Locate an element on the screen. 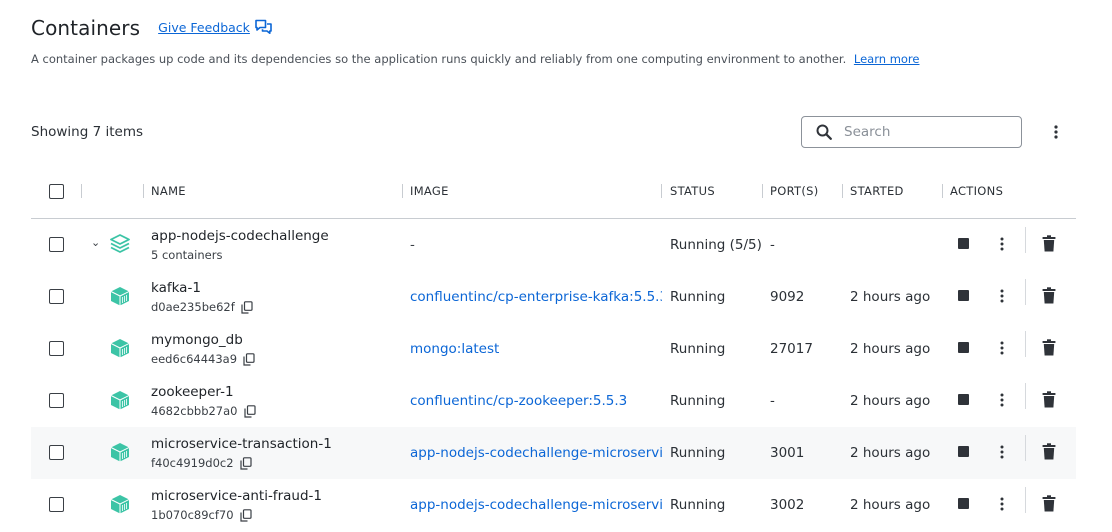  column-header-name: NAME is located at coordinates (168, 191).